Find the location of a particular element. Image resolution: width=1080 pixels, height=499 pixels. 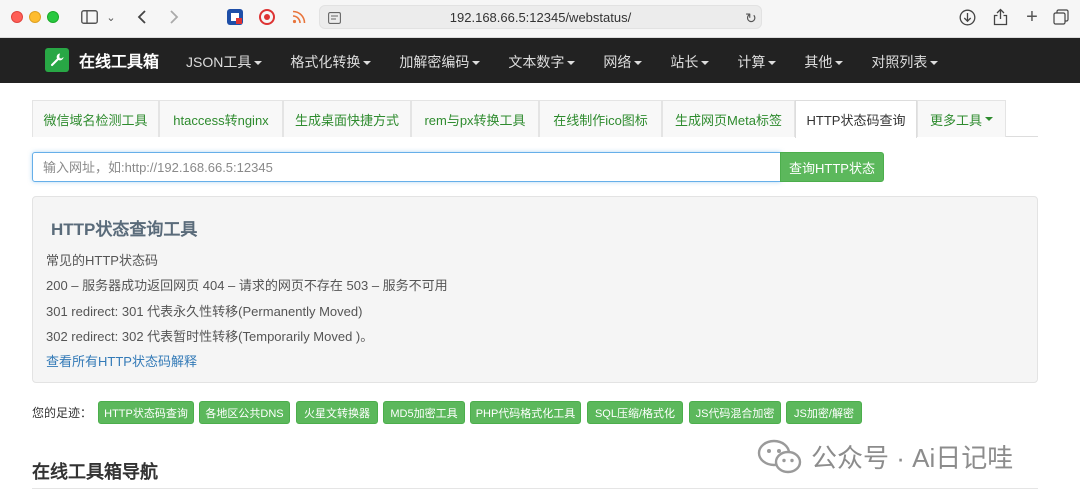

tab-wechat-domain-check: 微信域名检测工具 is located at coordinates (95, 118).